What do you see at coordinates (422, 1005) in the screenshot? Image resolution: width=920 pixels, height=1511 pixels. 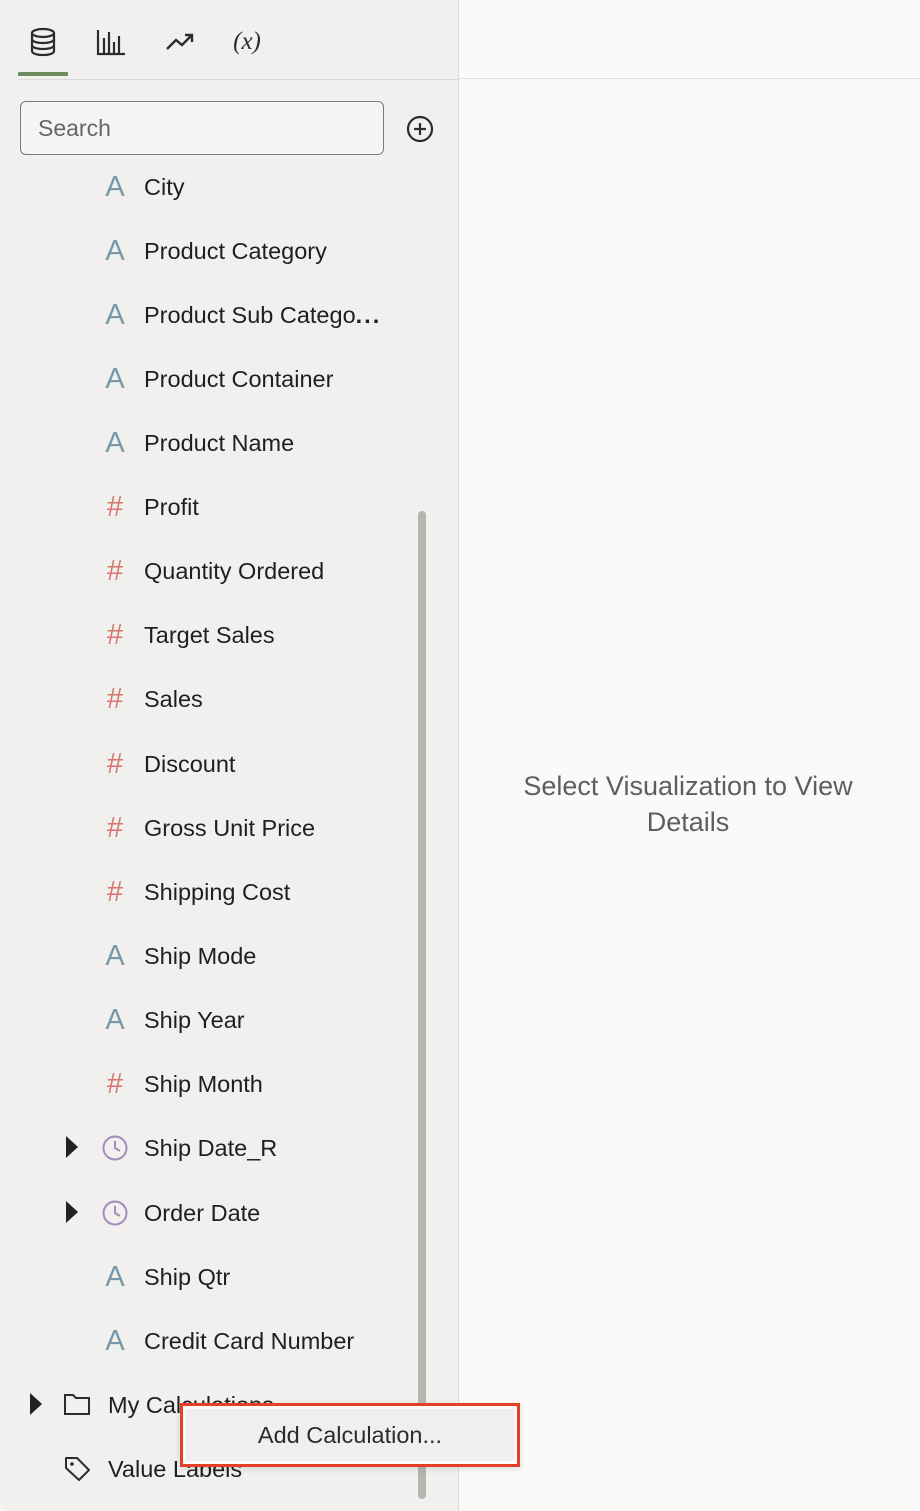 I see `field-list-scrollbar` at bounding box center [422, 1005].